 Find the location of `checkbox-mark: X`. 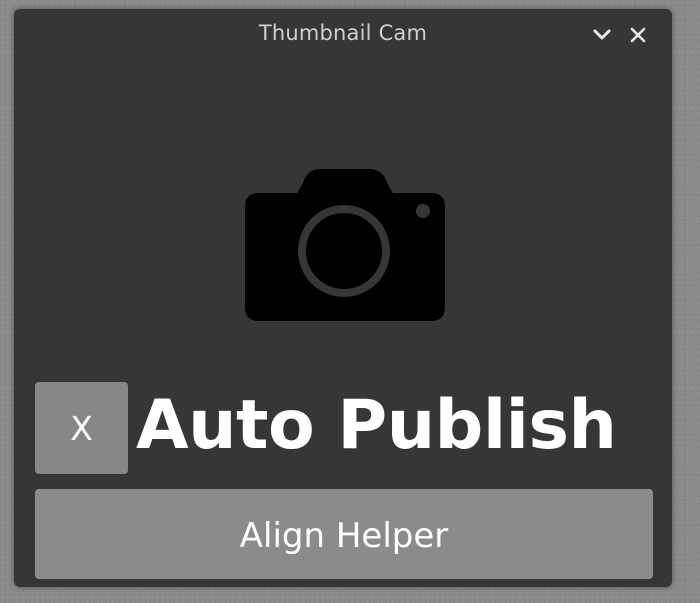

checkbox-mark: X is located at coordinates (81, 428).